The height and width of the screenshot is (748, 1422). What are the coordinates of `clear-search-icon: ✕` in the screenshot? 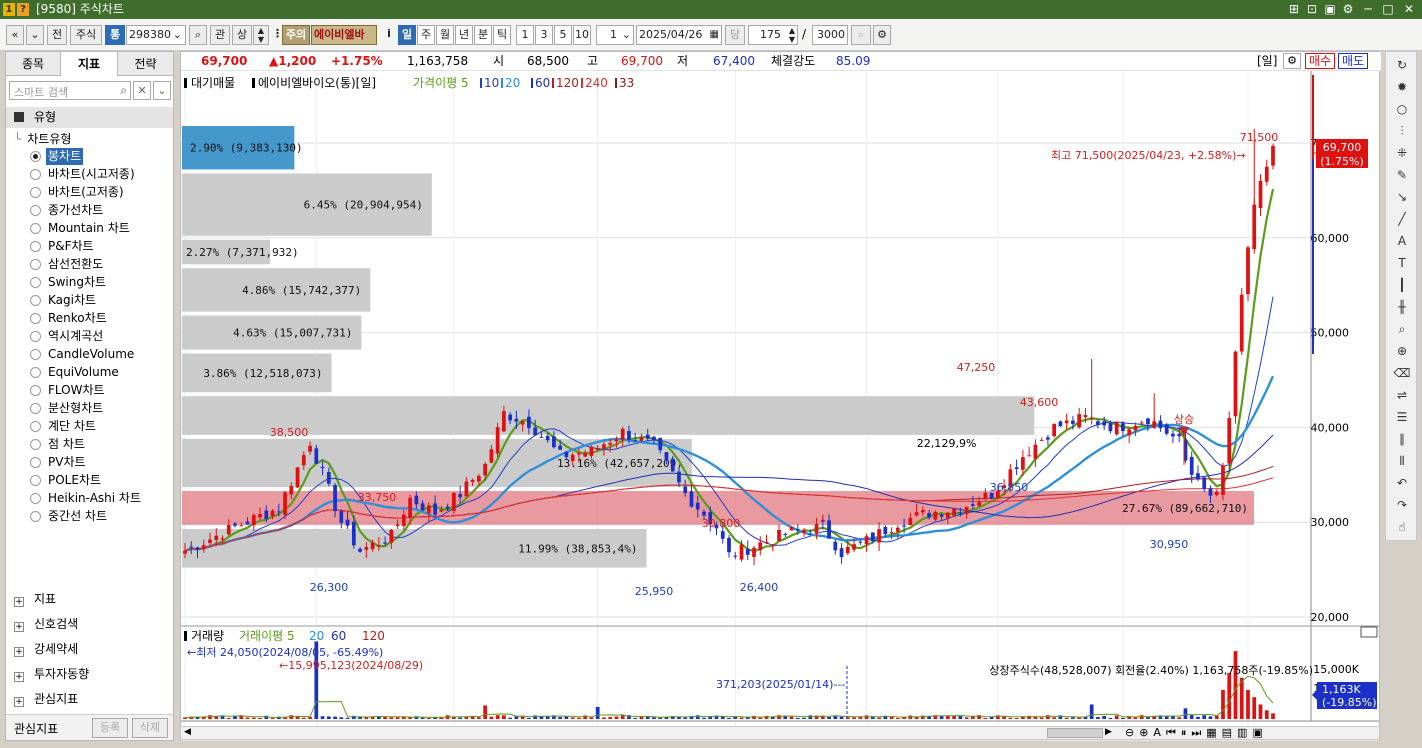 It's located at (142, 90).